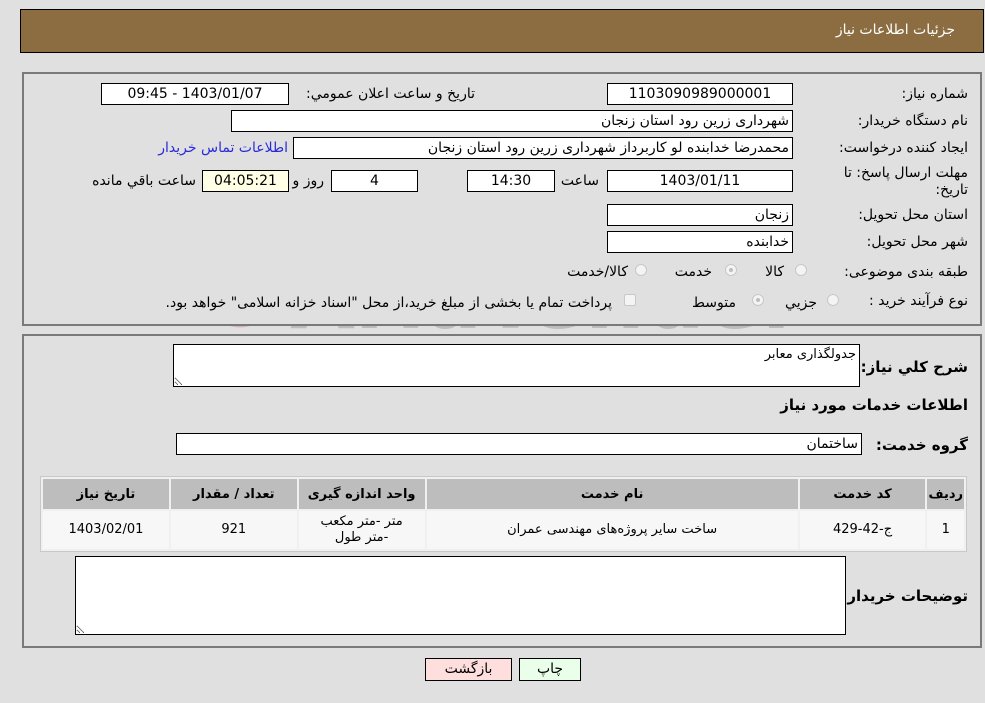 The width and height of the screenshot is (985, 703). What do you see at coordinates (361, 494) in the screenshot?
I see `col-unit: واحد اندازه گیری` at bounding box center [361, 494].